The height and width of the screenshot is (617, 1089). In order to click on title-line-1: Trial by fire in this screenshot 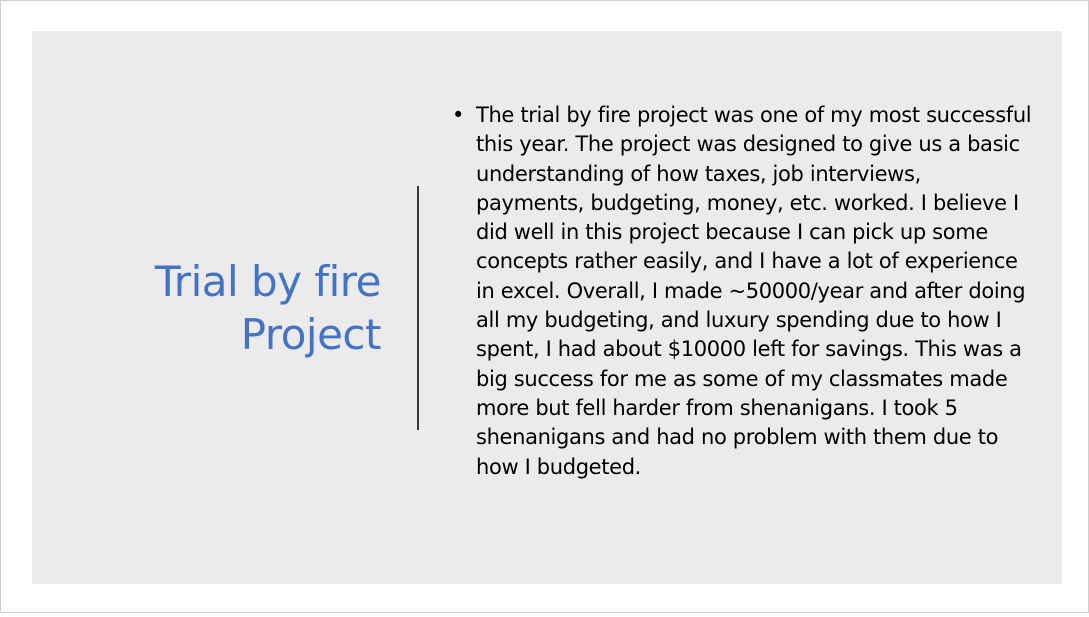, I will do `click(268, 281)`.